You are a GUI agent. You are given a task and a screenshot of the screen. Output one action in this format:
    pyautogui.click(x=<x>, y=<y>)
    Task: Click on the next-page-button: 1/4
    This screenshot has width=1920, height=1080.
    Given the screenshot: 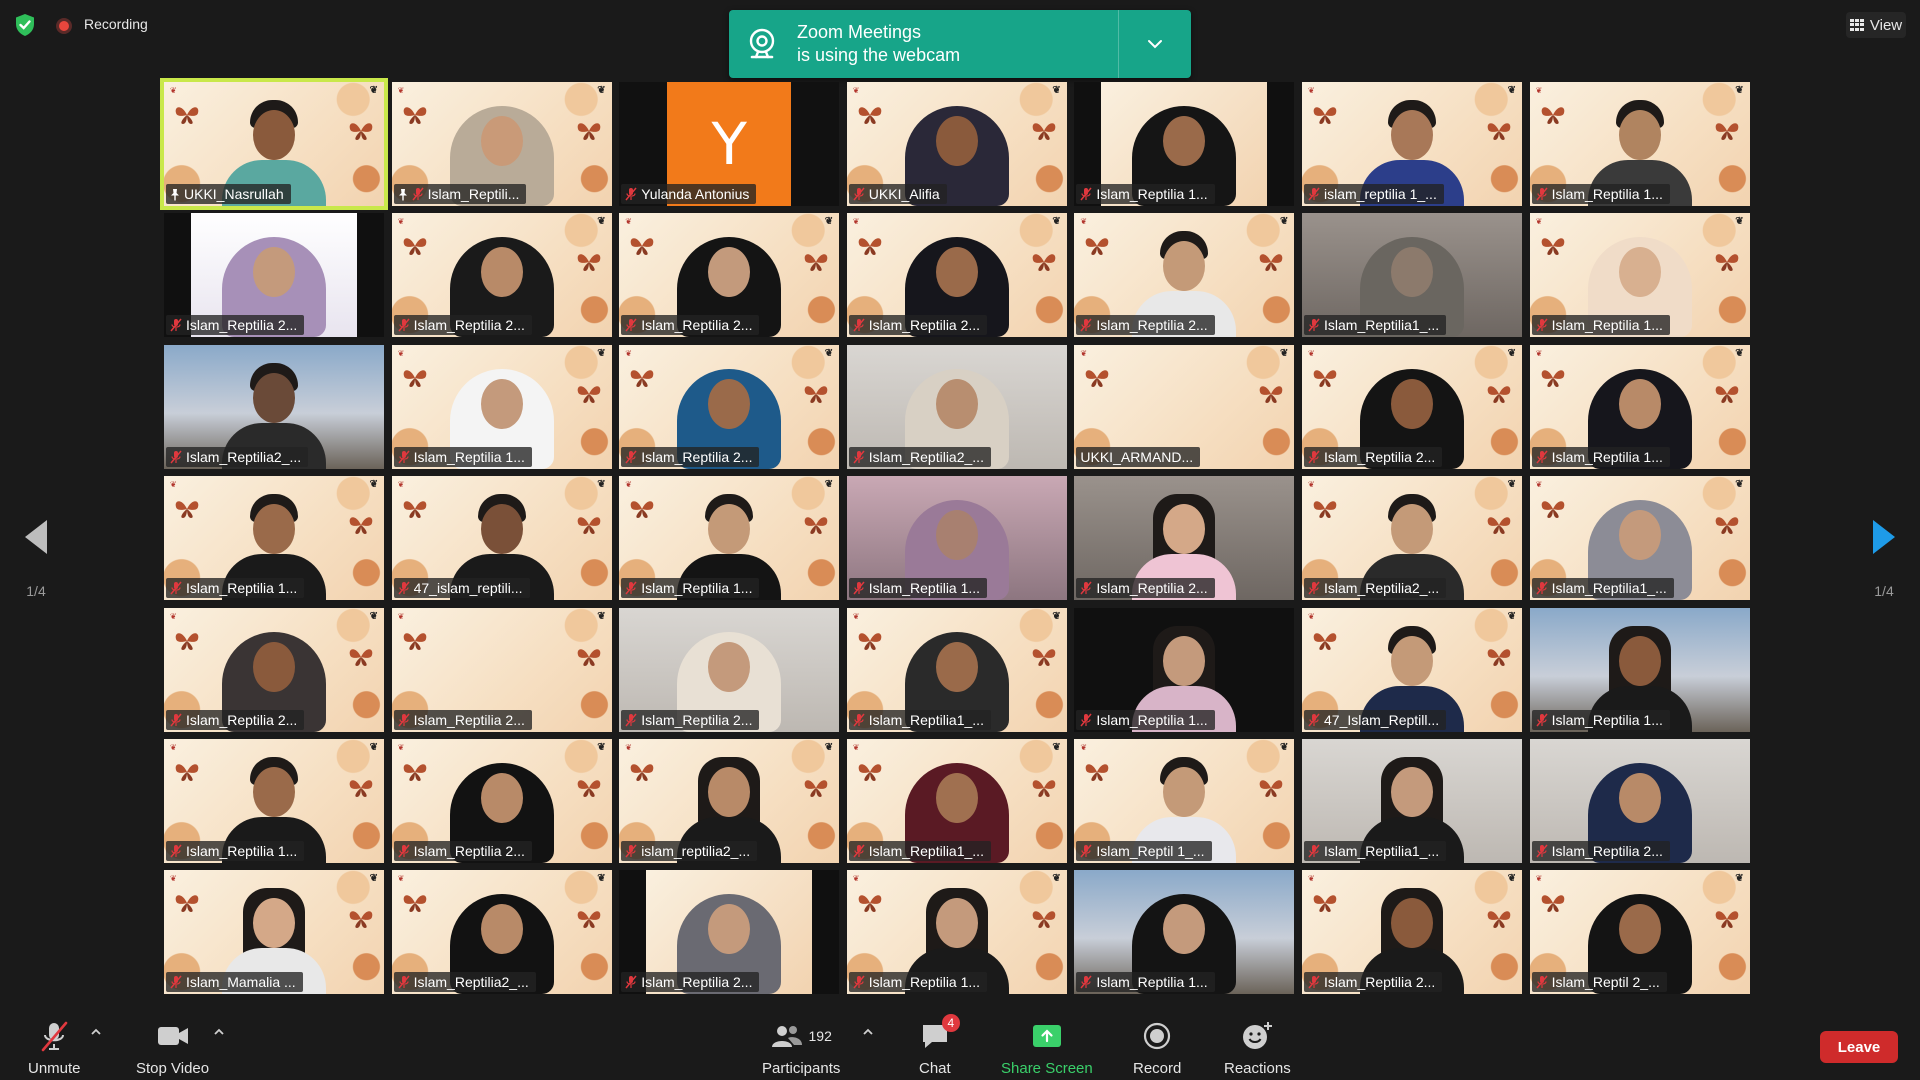 What is the action you would take?
    pyautogui.click(x=1884, y=558)
    